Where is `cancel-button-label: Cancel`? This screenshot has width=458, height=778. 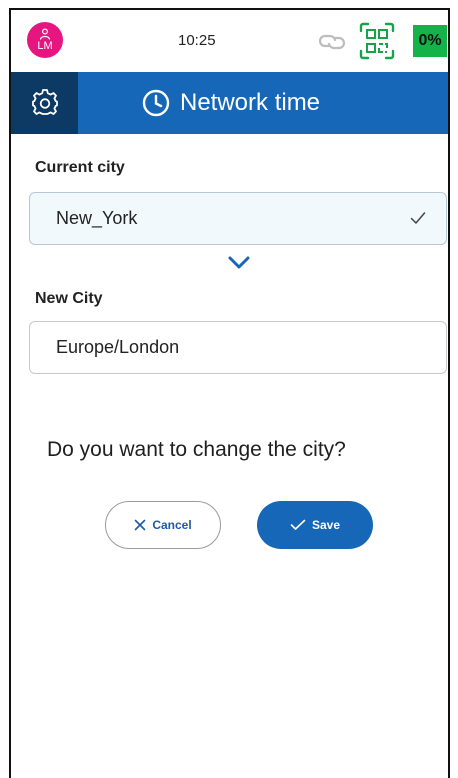
cancel-button-label: Cancel is located at coordinates (172, 525).